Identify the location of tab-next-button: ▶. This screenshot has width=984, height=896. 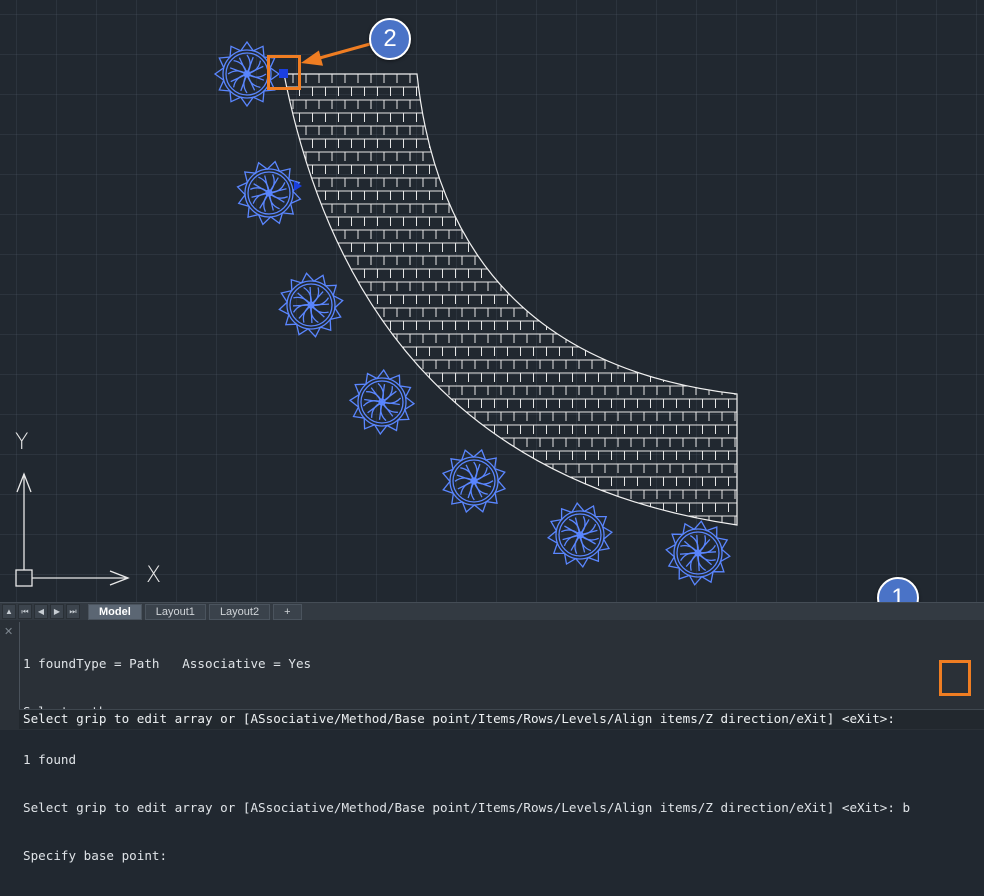
(57, 611).